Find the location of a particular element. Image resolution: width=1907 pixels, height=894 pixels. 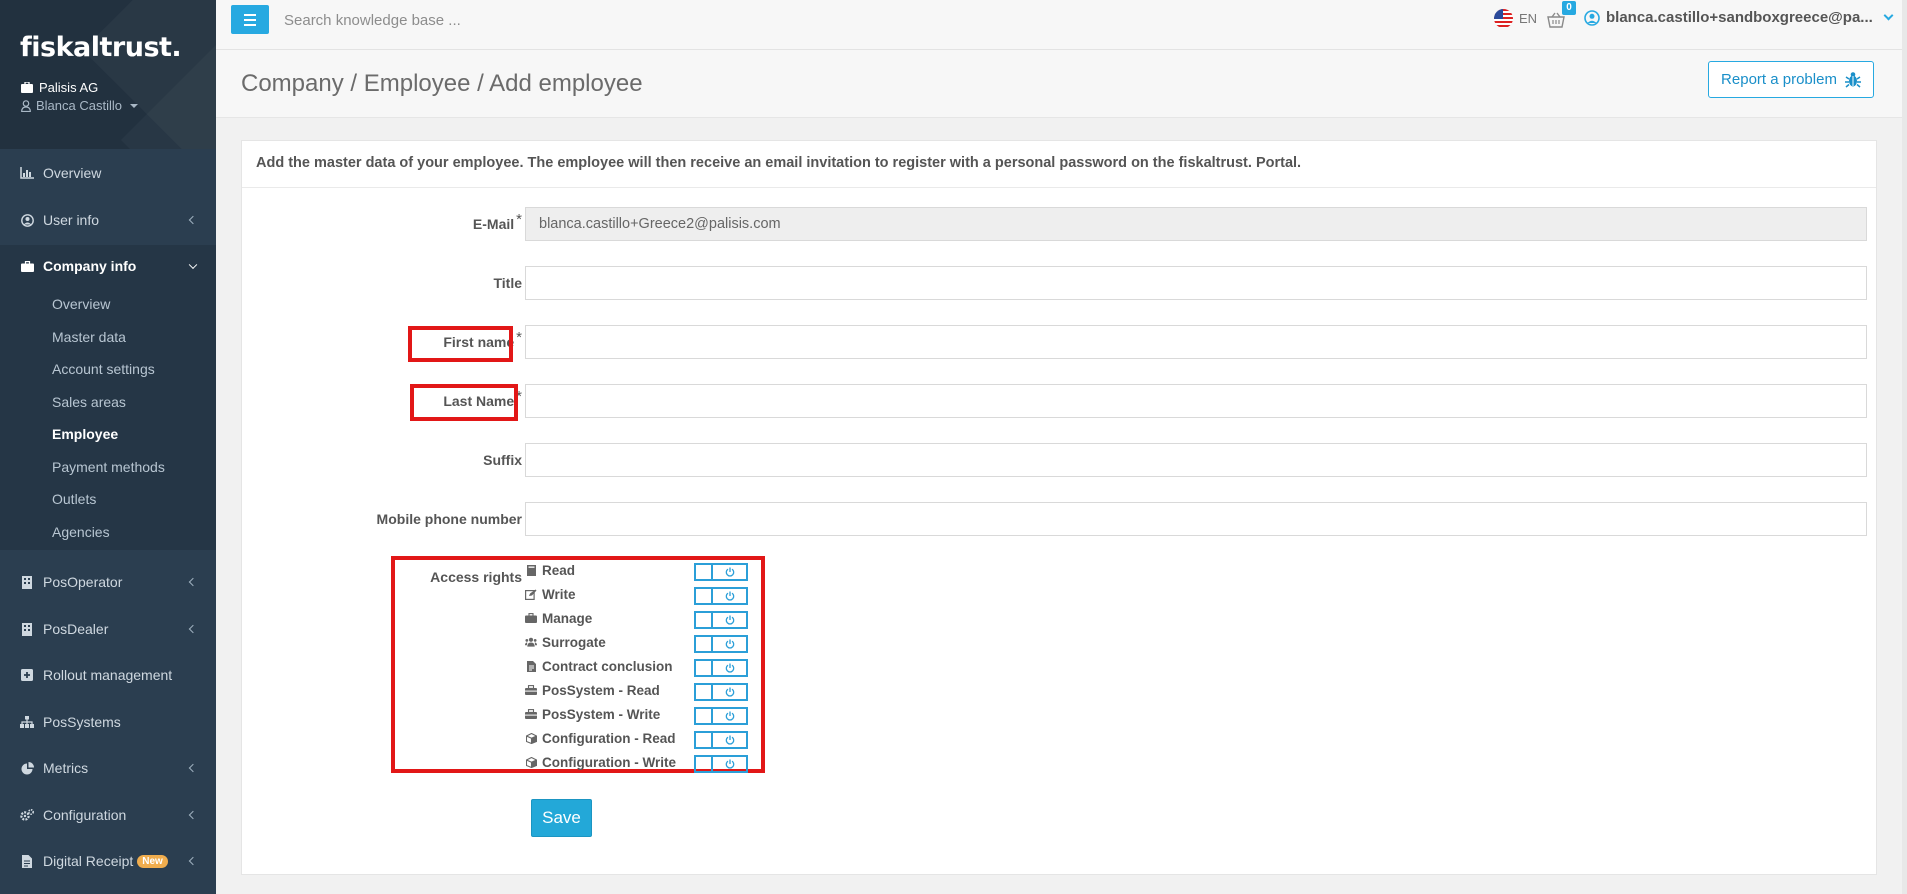

write-toggle is located at coordinates (721, 596).